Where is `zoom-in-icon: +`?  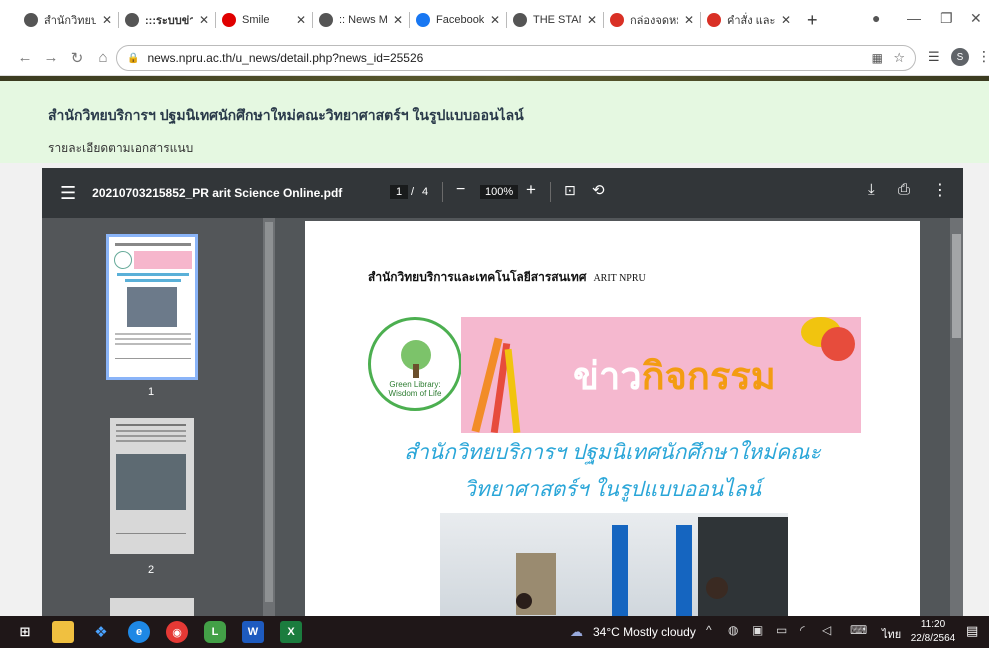
zoom-in-icon: + is located at coordinates (531, 190).